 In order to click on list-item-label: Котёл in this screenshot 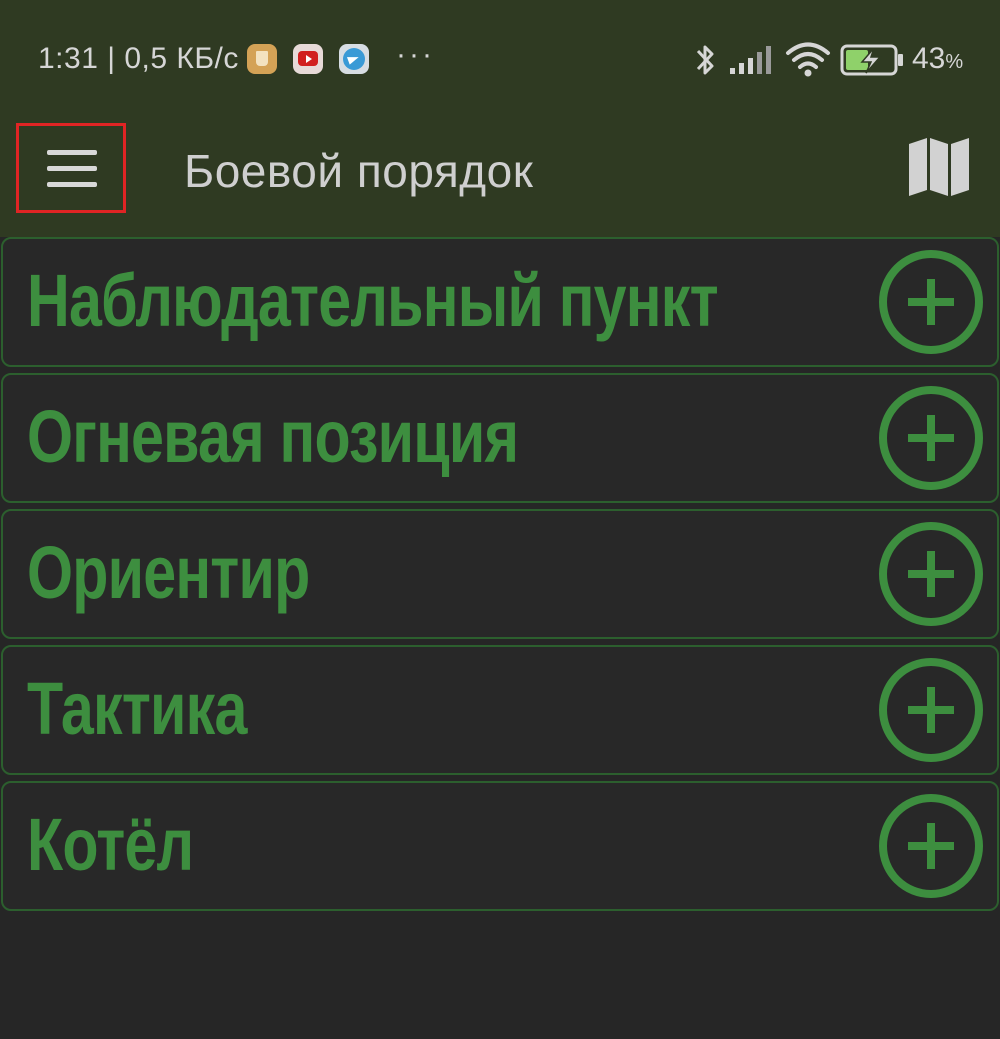, I will do `click(110, 844)`.